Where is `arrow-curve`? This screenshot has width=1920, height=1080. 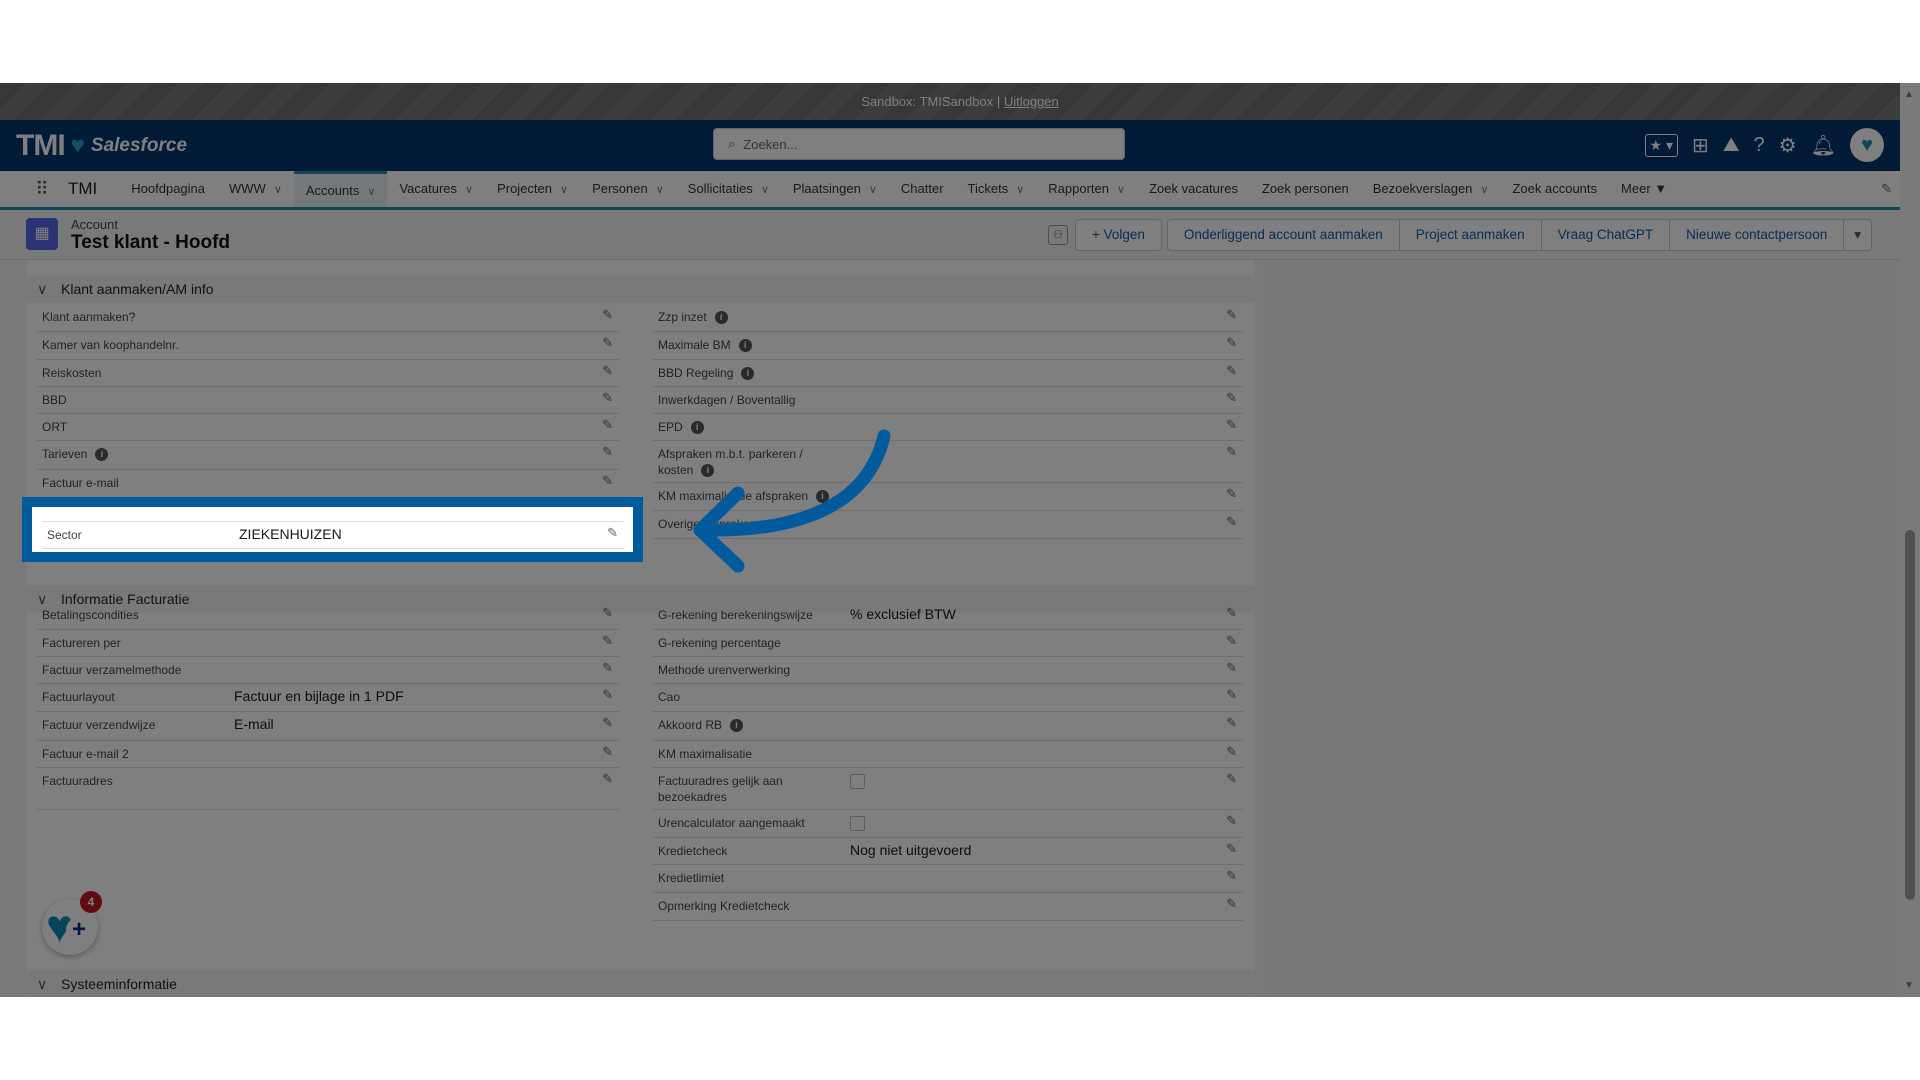
arrow-curve is located at coordinates (794, 483).